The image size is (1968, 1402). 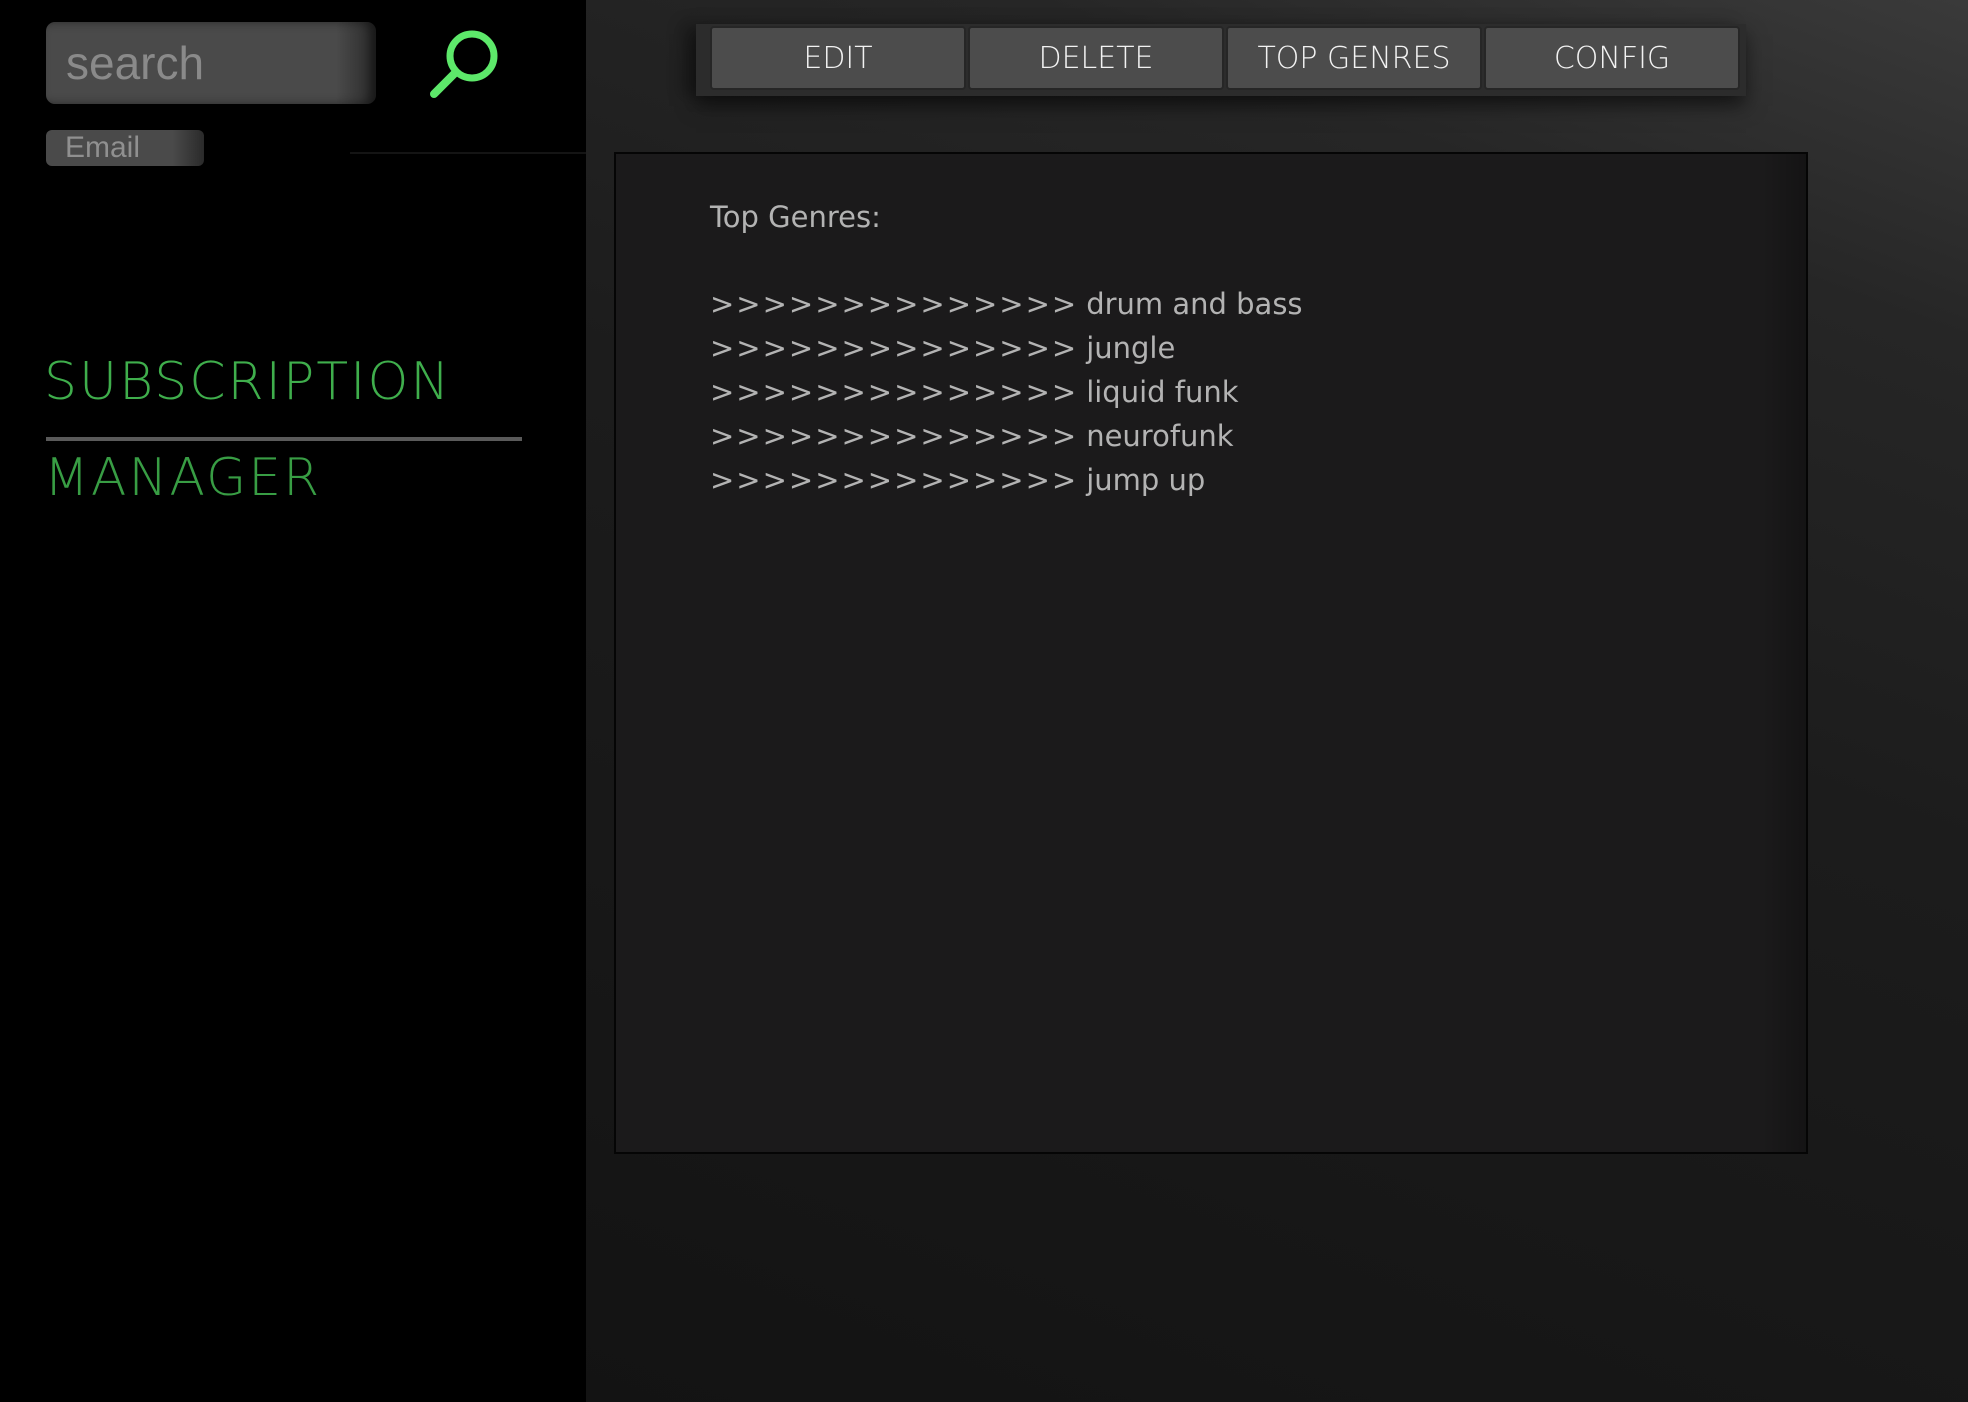 What do you see at coordinates (1160, 436) in the screenshot?
I see `genre-name: neurofunk` at bounding box center [1160, 436].